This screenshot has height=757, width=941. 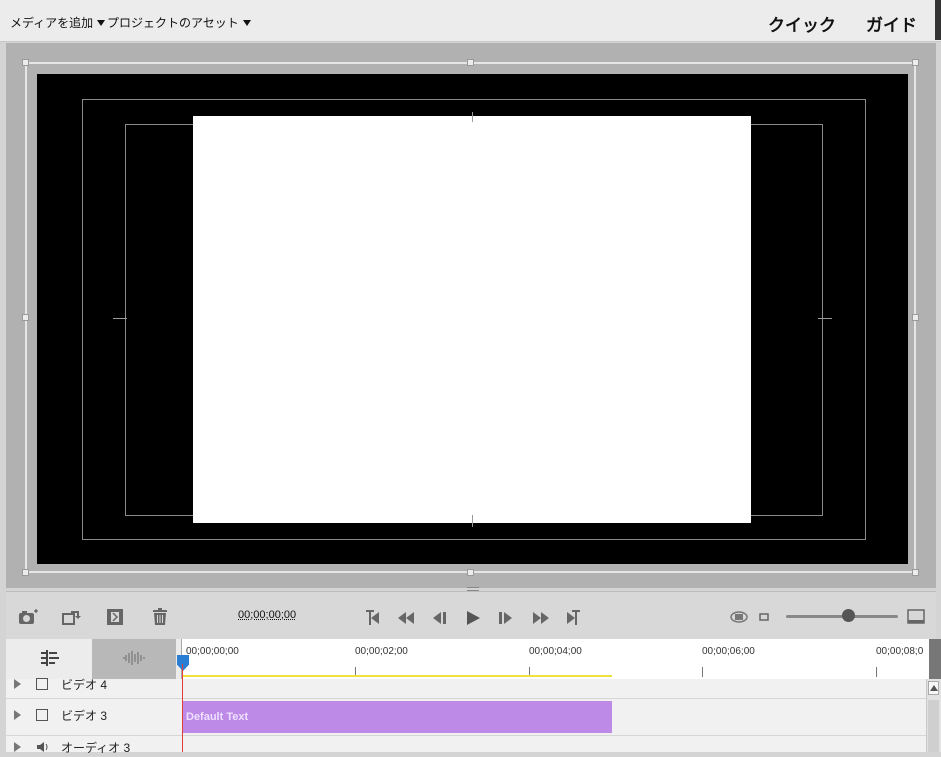 I want to click on track-name: オーディオ 3, so click(x=96, y=747).